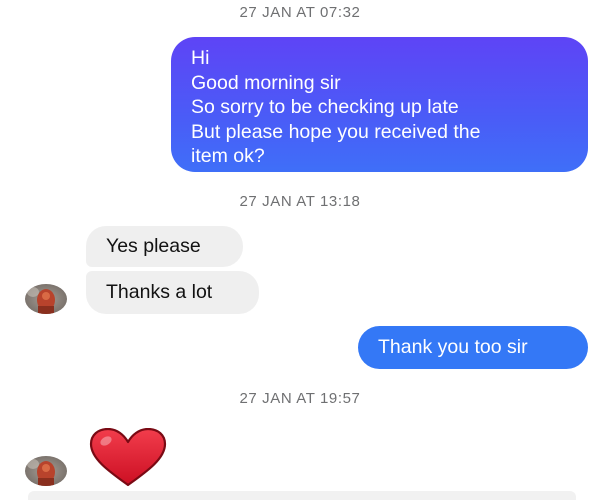 This screenshot has height=500, width=600. What do you see at coordinates (153, 246) in the screenshot?
I see `message-text: Yes please` at bounding box center [153, 246].